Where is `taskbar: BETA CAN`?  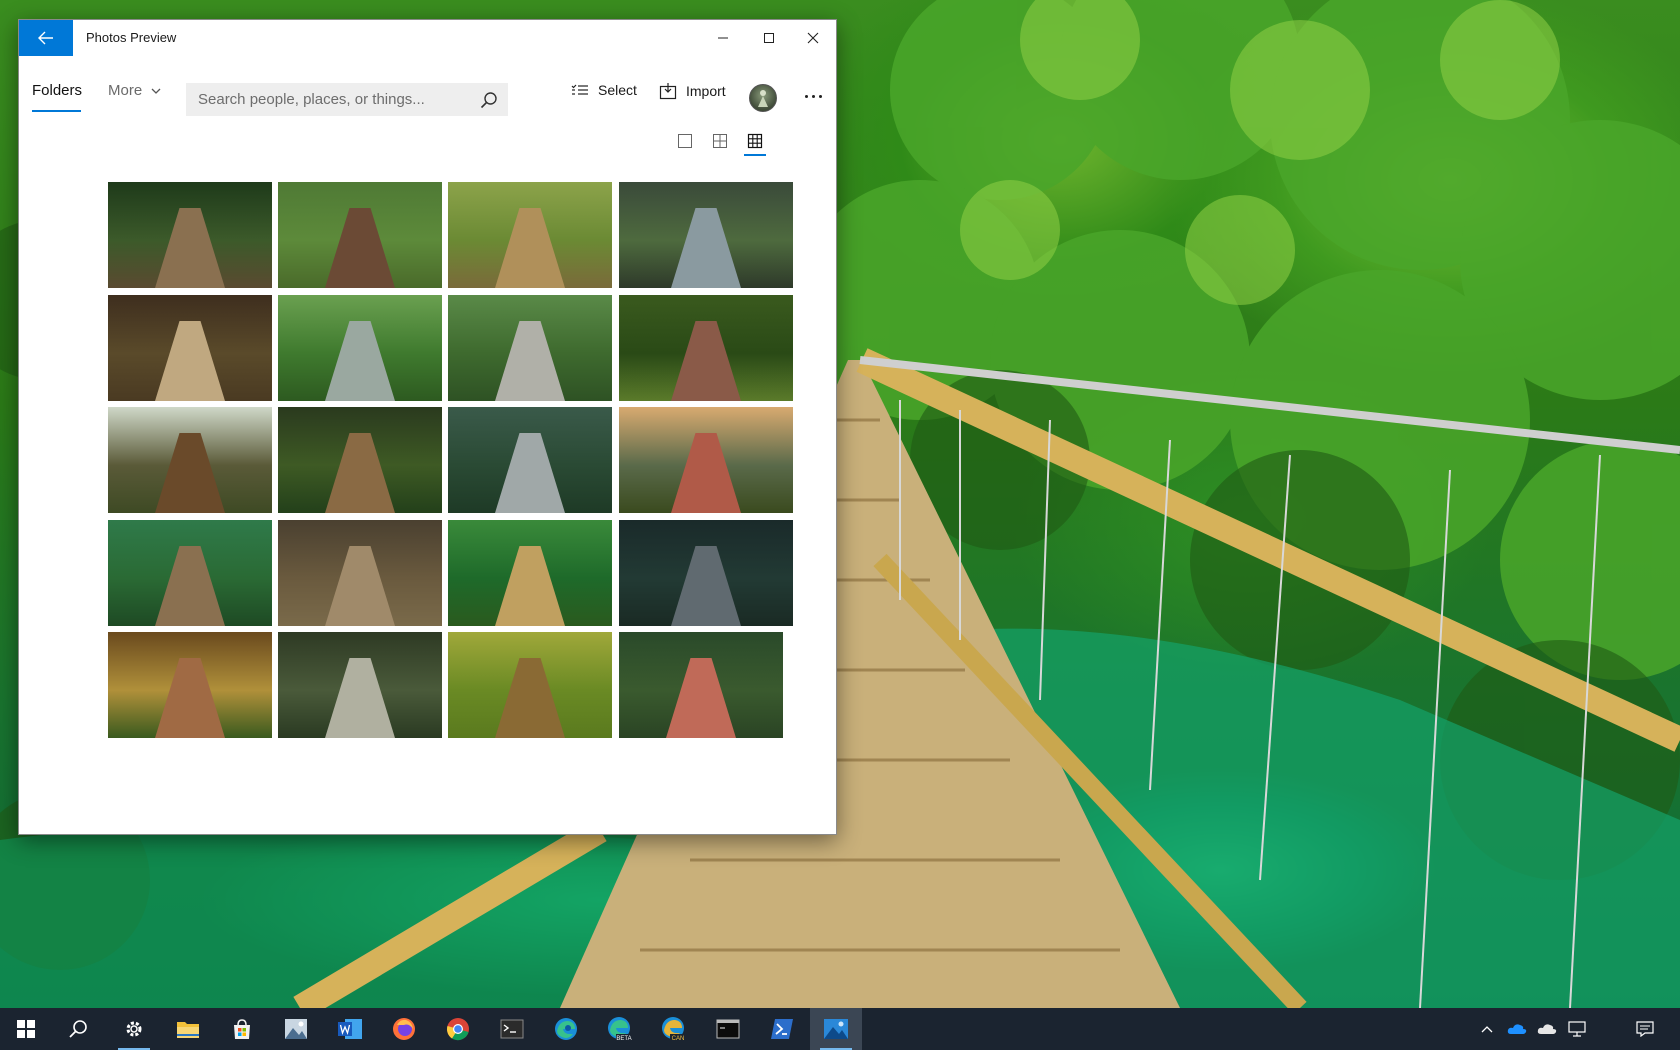 taskbar: BETA CAN is located at coordinates (840, 1029).